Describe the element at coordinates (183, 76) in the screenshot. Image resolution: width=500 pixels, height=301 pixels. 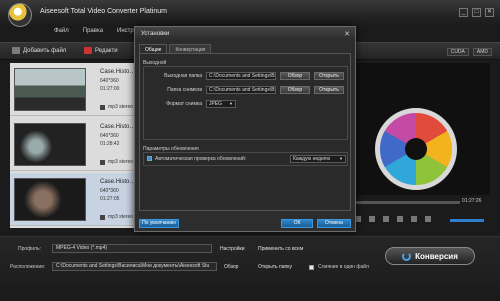
I see `output-folder-label: Выходная папка` at that location.